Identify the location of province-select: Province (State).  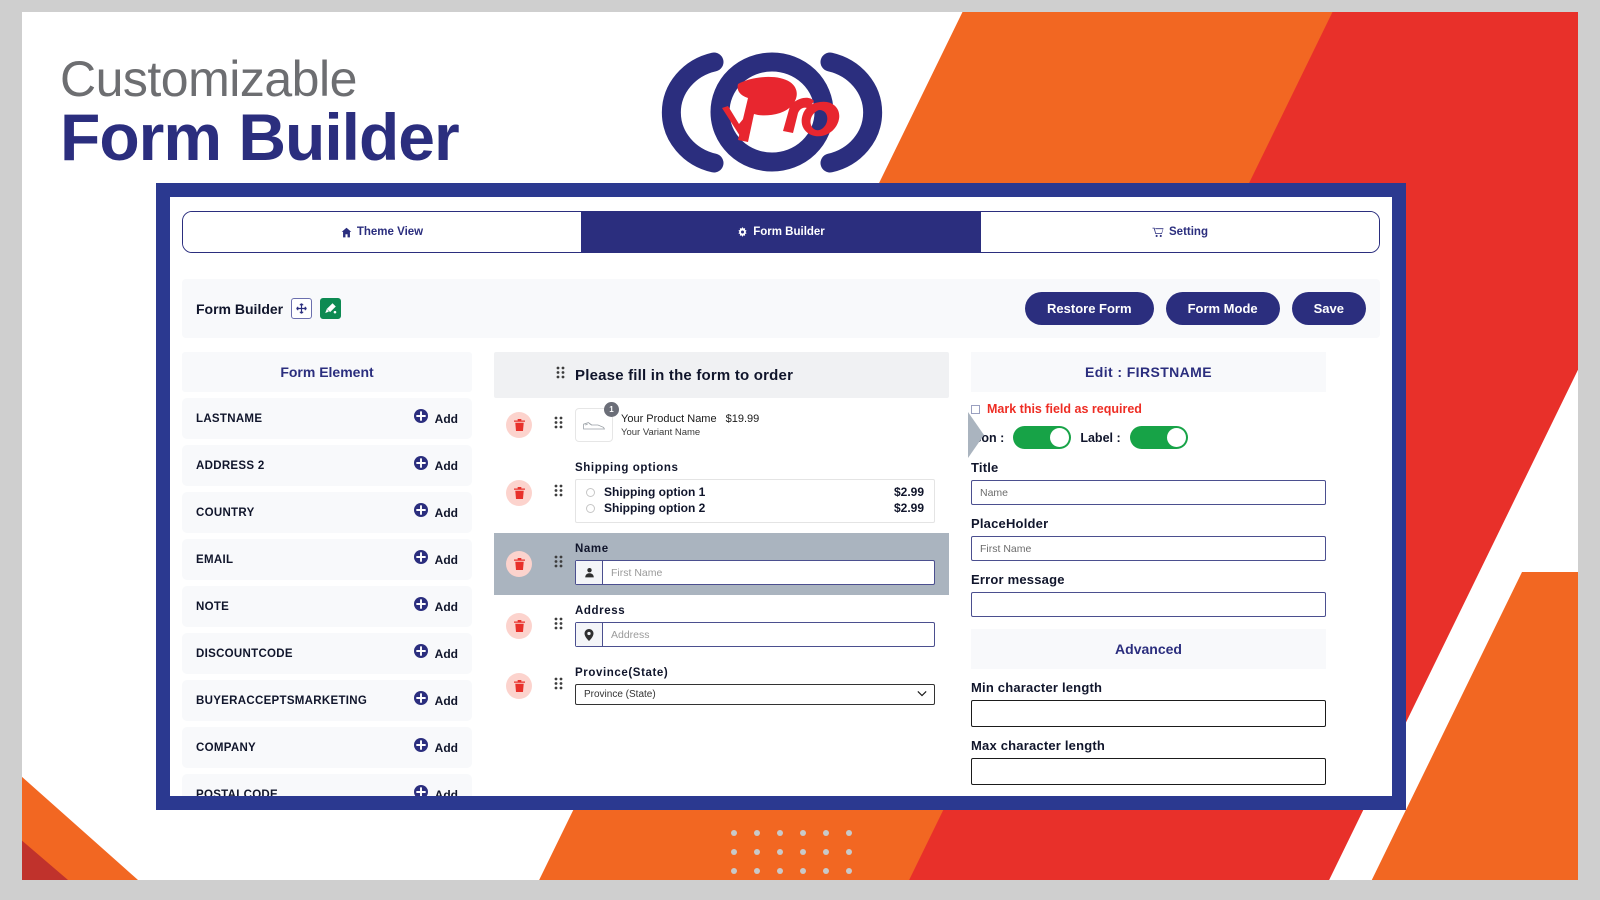
(755, 694).